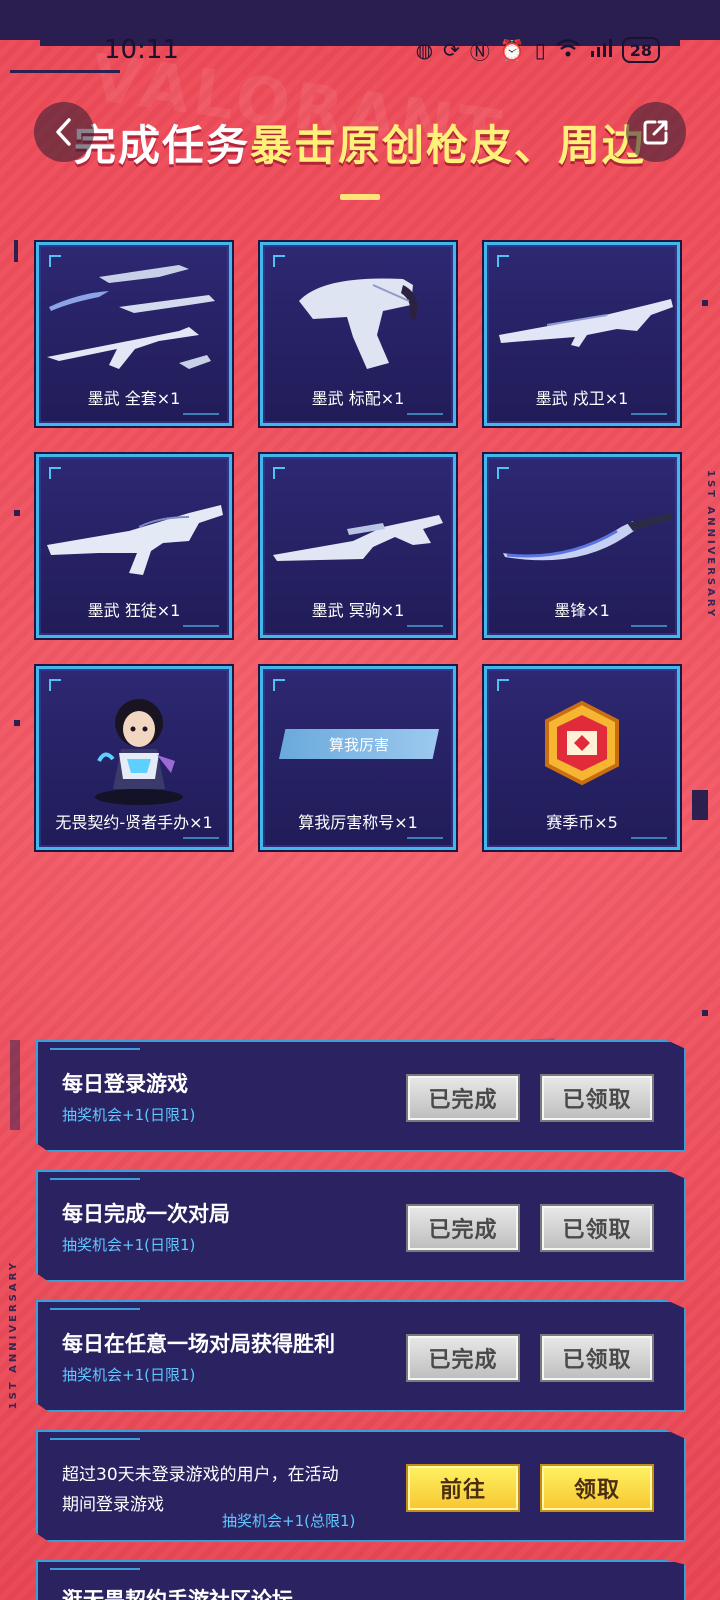 The height and width of the screenshot is (1600, 720). I want to click on reward-card: 墨锋×1, so click(582, 546).